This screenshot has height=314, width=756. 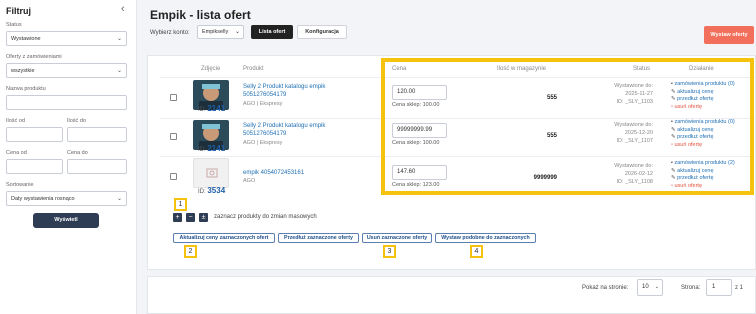 What do you see at coordinates (66, 38) in the screenshot?
I see `status-select: Wystawione ⌄` at bounding box center [66, 38].